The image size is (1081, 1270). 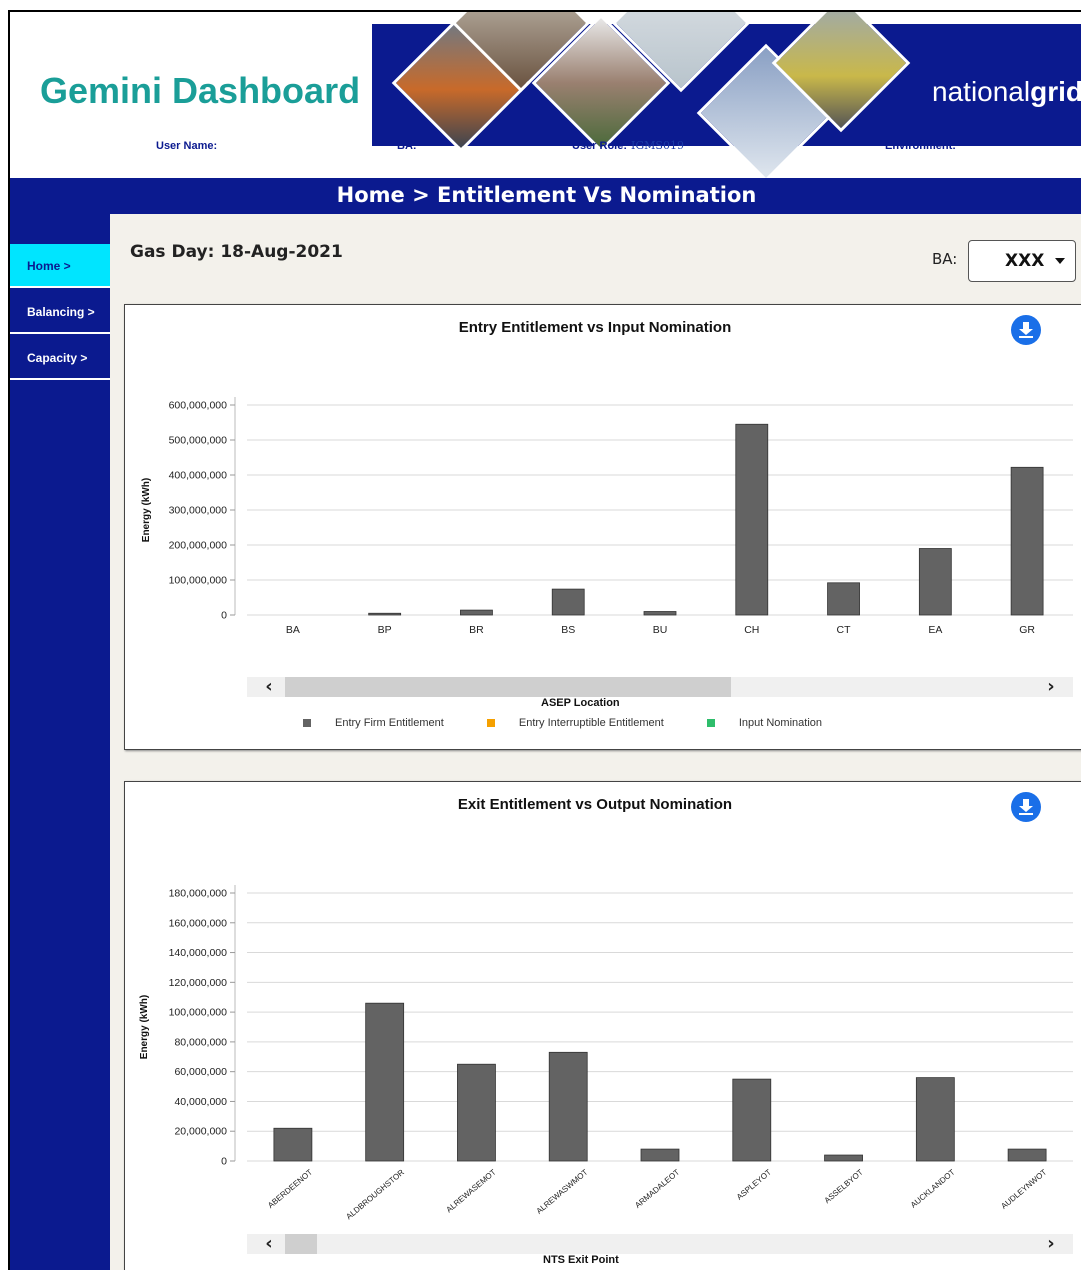 I want to click on header-banner: nationalgrid, so click(x=726, y=97).